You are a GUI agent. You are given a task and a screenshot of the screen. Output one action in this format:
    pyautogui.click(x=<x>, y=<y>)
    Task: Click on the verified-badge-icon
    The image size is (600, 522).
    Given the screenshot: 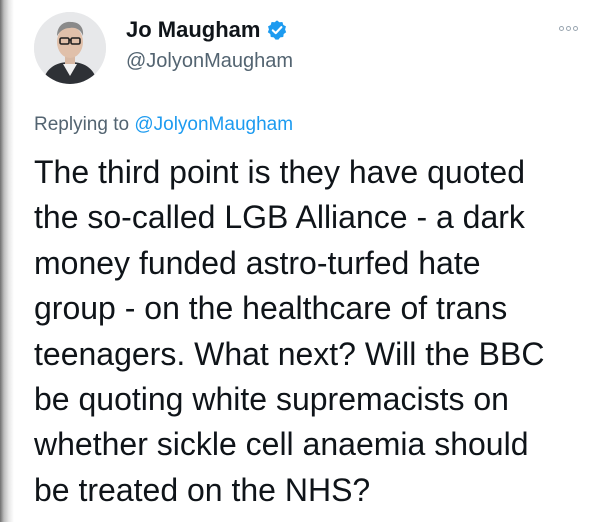 What is the action you would take?
    pyautogui.click(x=277, y=30)
    